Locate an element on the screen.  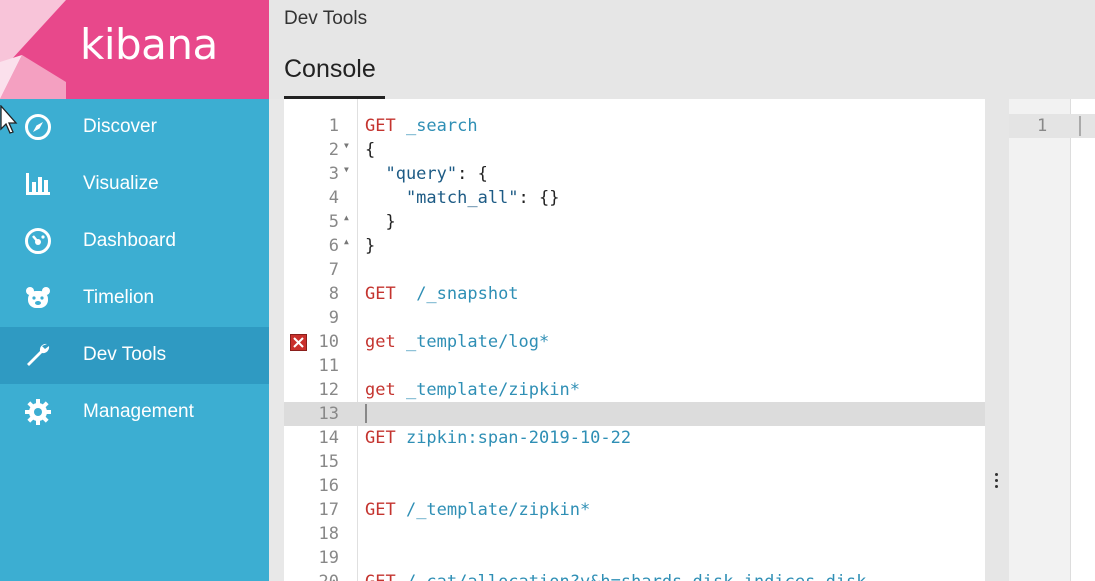
sidebar-item-dev-tools: Dev Tools is located at coordinates (134, 355).